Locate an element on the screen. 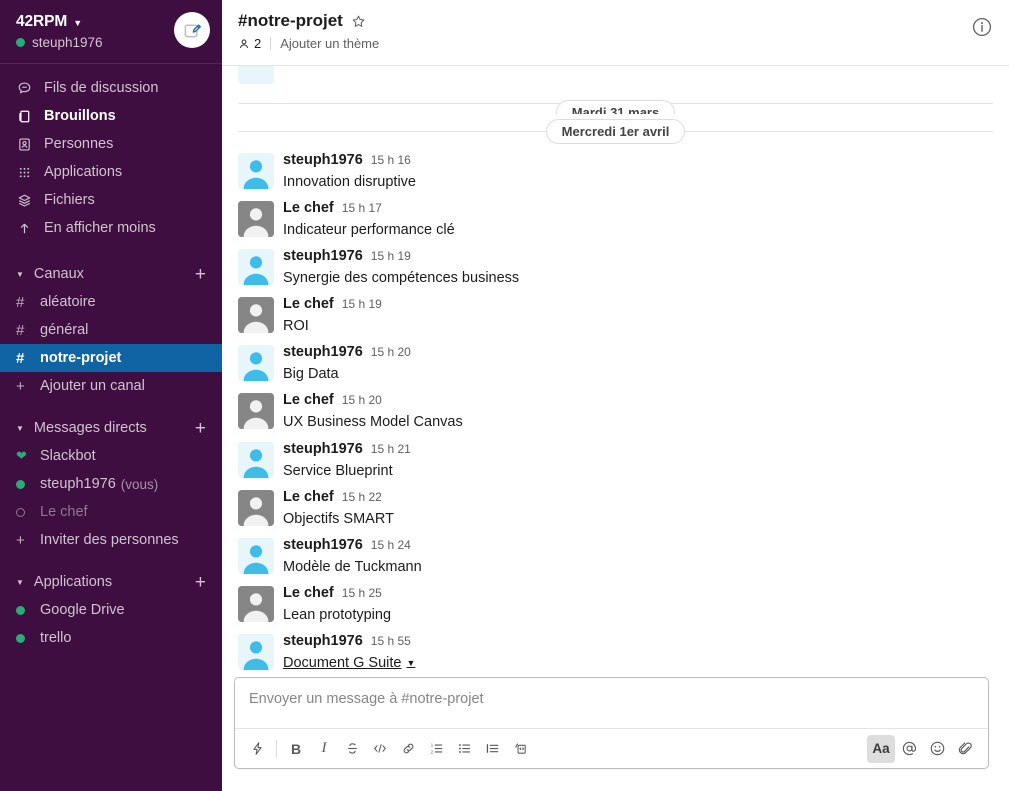 This screenshot has height=791, width=1009. sidebar-item-show-less: En afficher moins is located at coordinates (111, 228).